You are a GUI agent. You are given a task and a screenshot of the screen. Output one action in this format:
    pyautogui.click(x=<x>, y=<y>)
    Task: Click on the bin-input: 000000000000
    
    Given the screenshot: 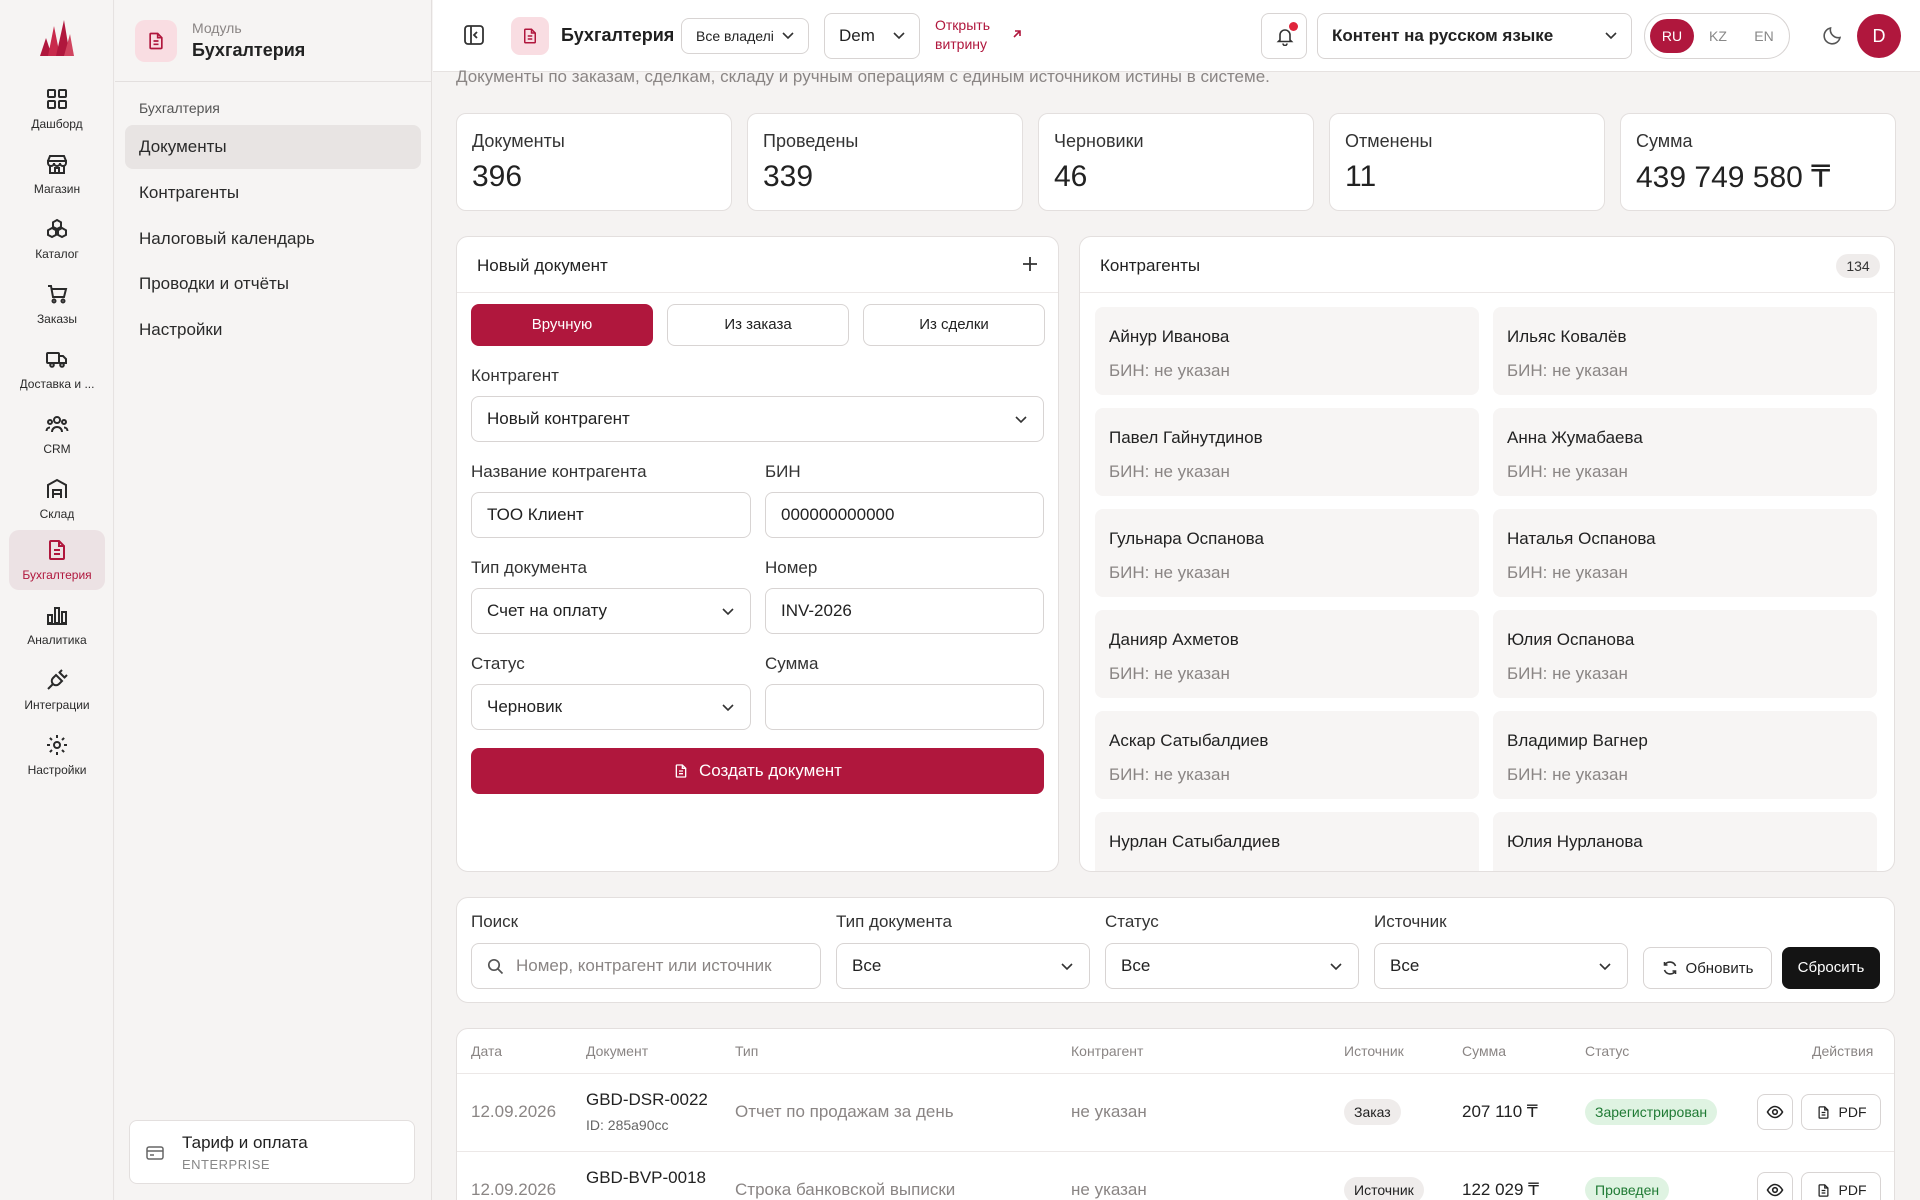 What is the action you would take?
    pyautogui.click(x=904, y=515)
    